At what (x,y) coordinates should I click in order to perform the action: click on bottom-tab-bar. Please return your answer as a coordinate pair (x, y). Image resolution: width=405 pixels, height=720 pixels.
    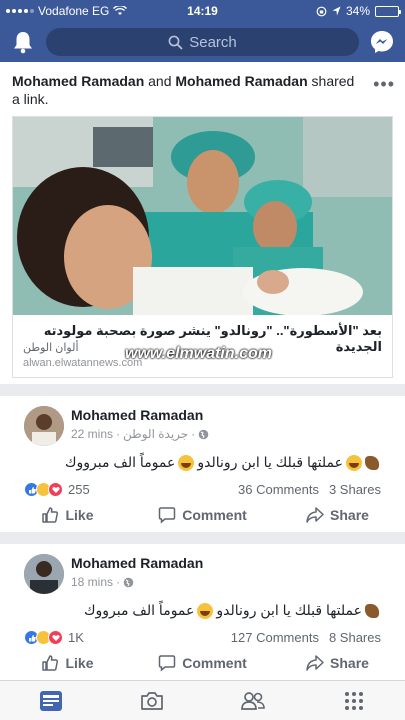
    Looking at the image, I should click on (202, 700).